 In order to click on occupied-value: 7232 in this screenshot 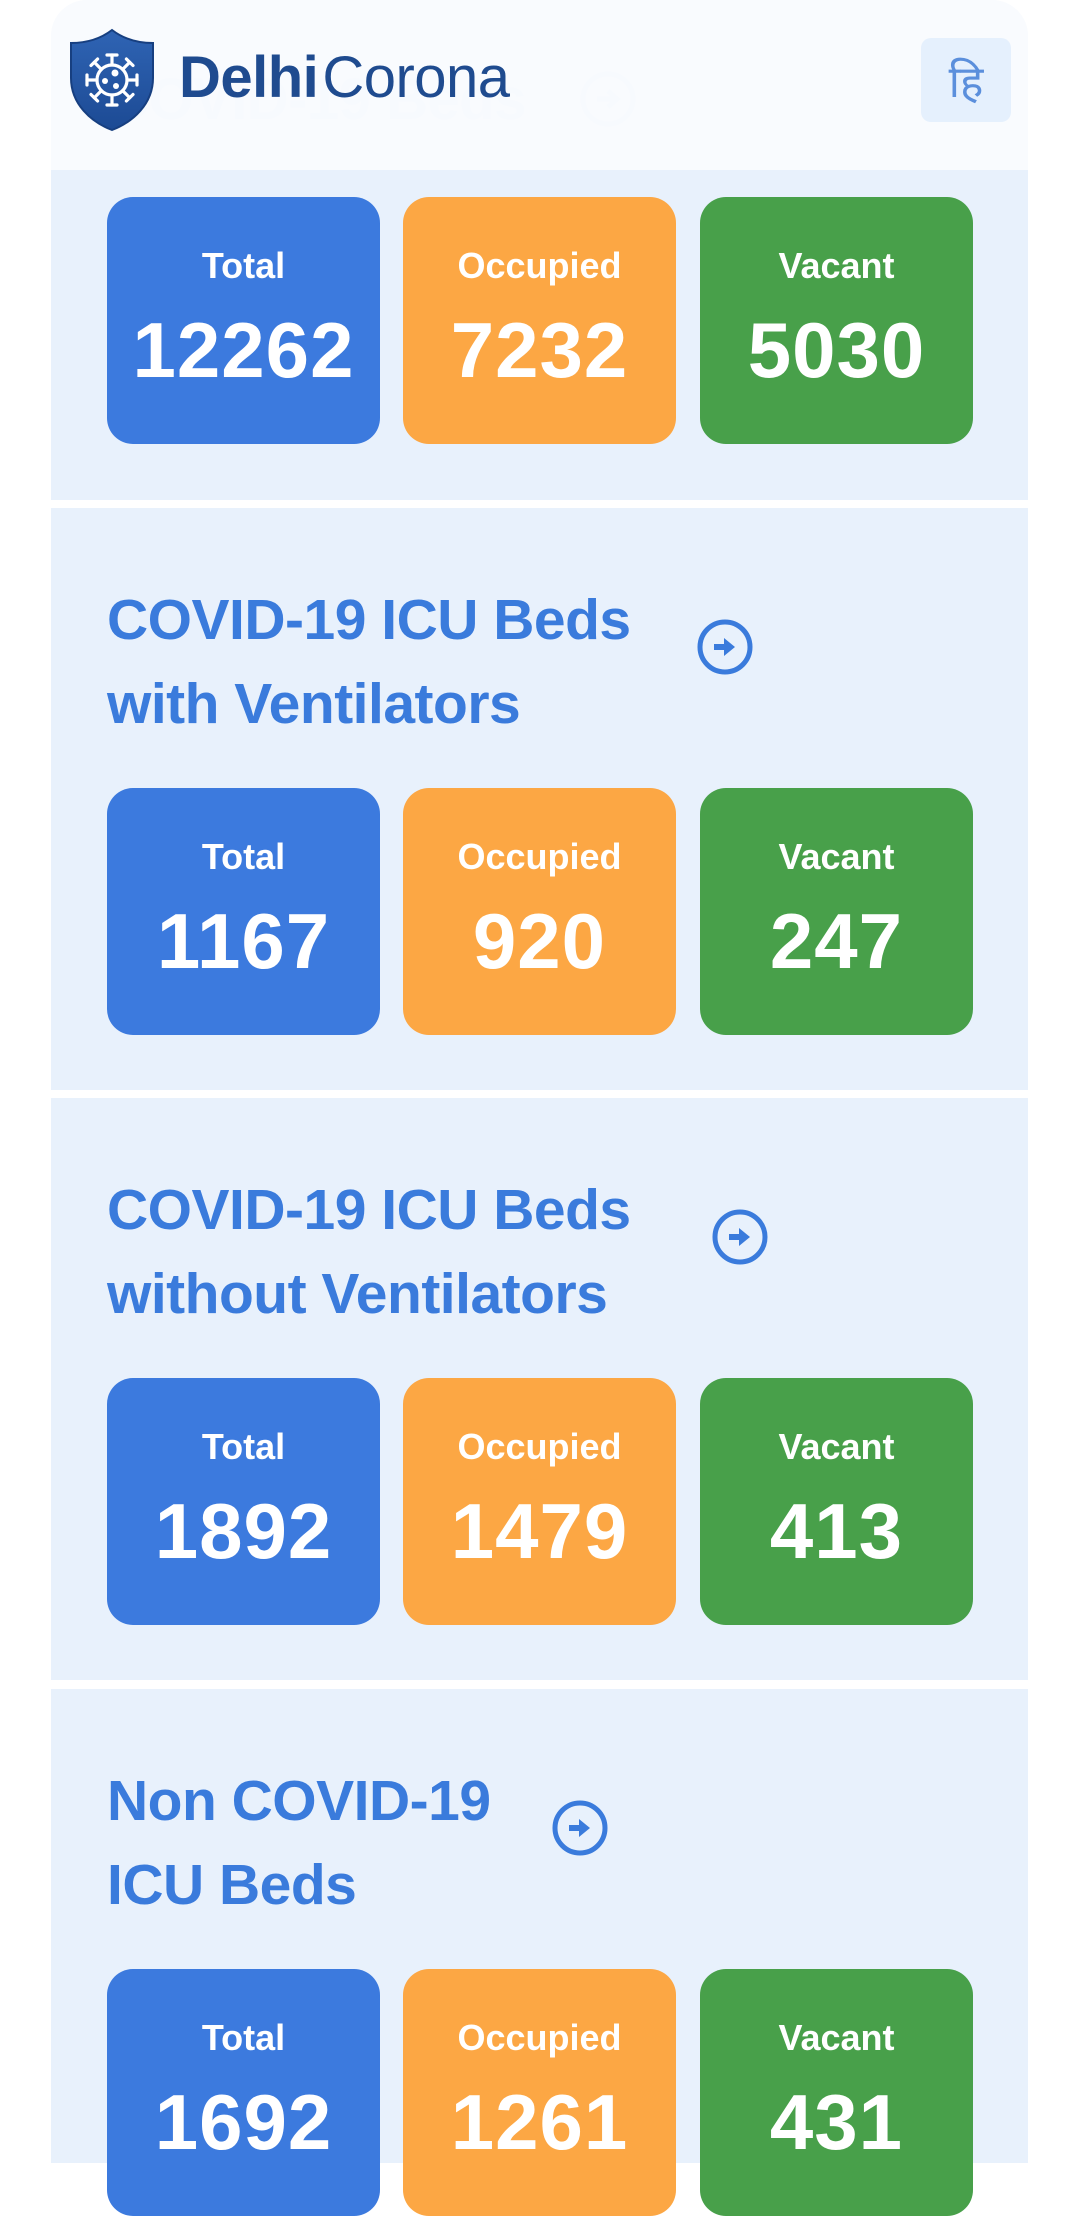, I will do `click(539, 350)`.